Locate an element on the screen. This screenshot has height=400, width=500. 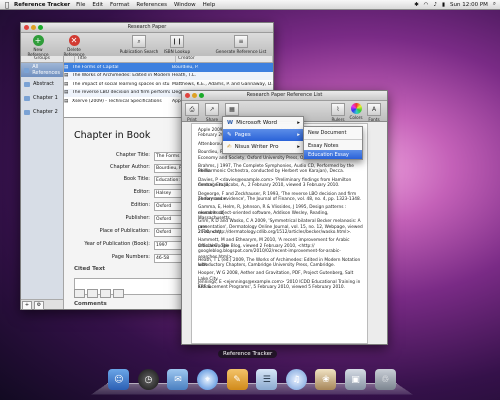
column-header-icon is located at coordinates (69, 59).